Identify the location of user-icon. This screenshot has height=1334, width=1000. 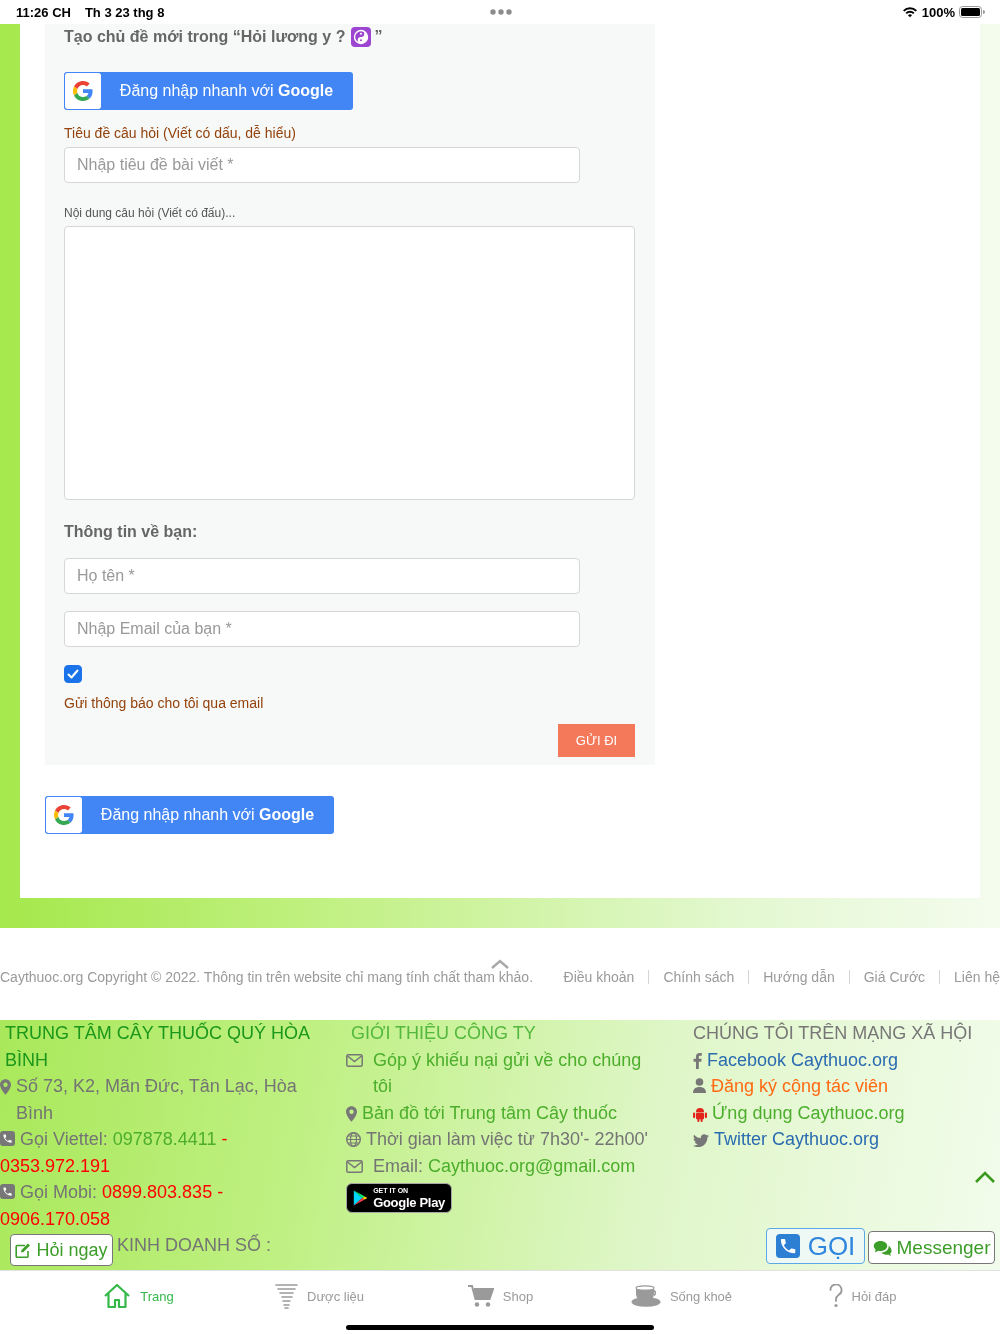
(699, 1085).